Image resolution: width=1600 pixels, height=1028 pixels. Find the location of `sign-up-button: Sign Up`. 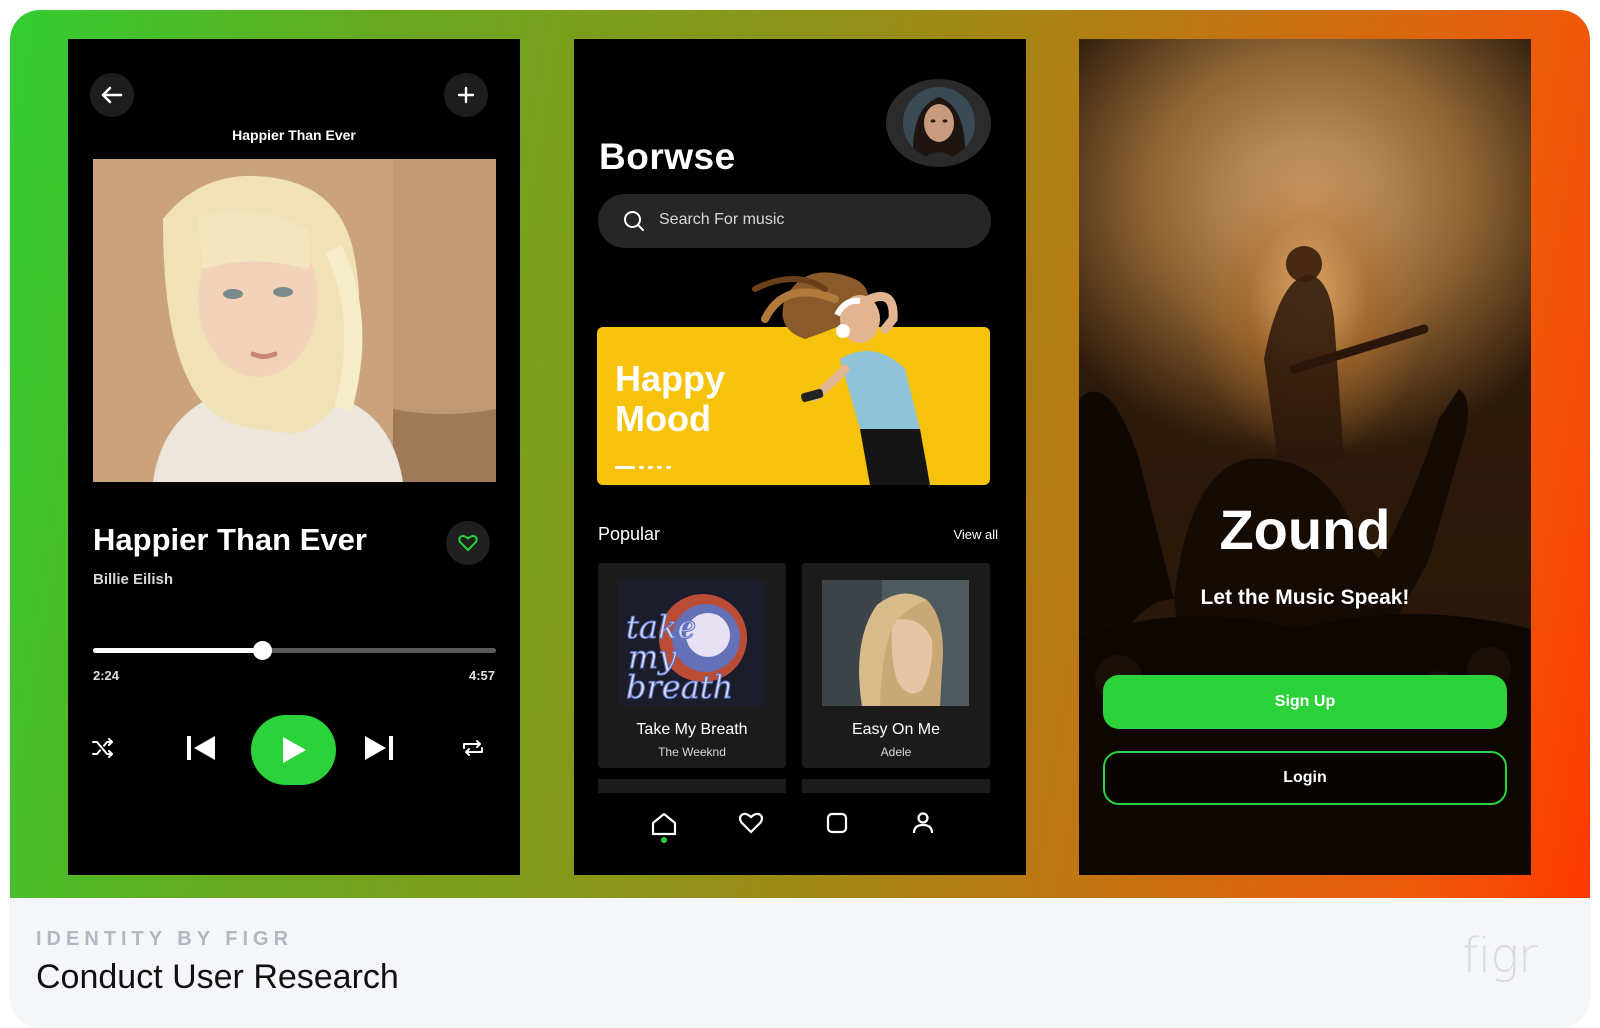

sign-up-button: Sign Up is located at coordinates (1305, 702).